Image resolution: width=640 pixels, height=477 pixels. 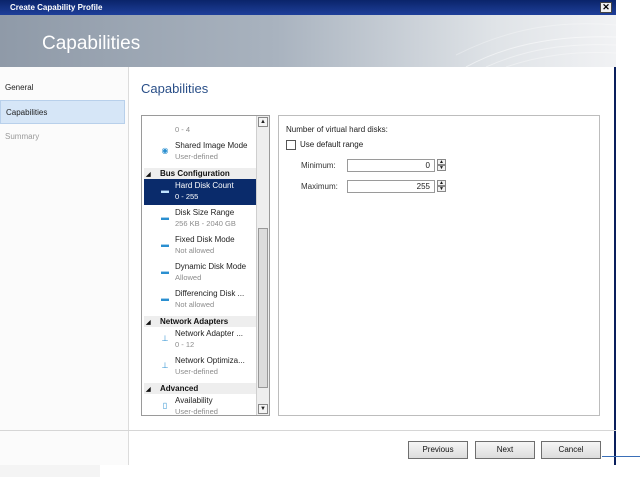 I want to click on header-banner: Capabilities, so click(x=308, y=41).